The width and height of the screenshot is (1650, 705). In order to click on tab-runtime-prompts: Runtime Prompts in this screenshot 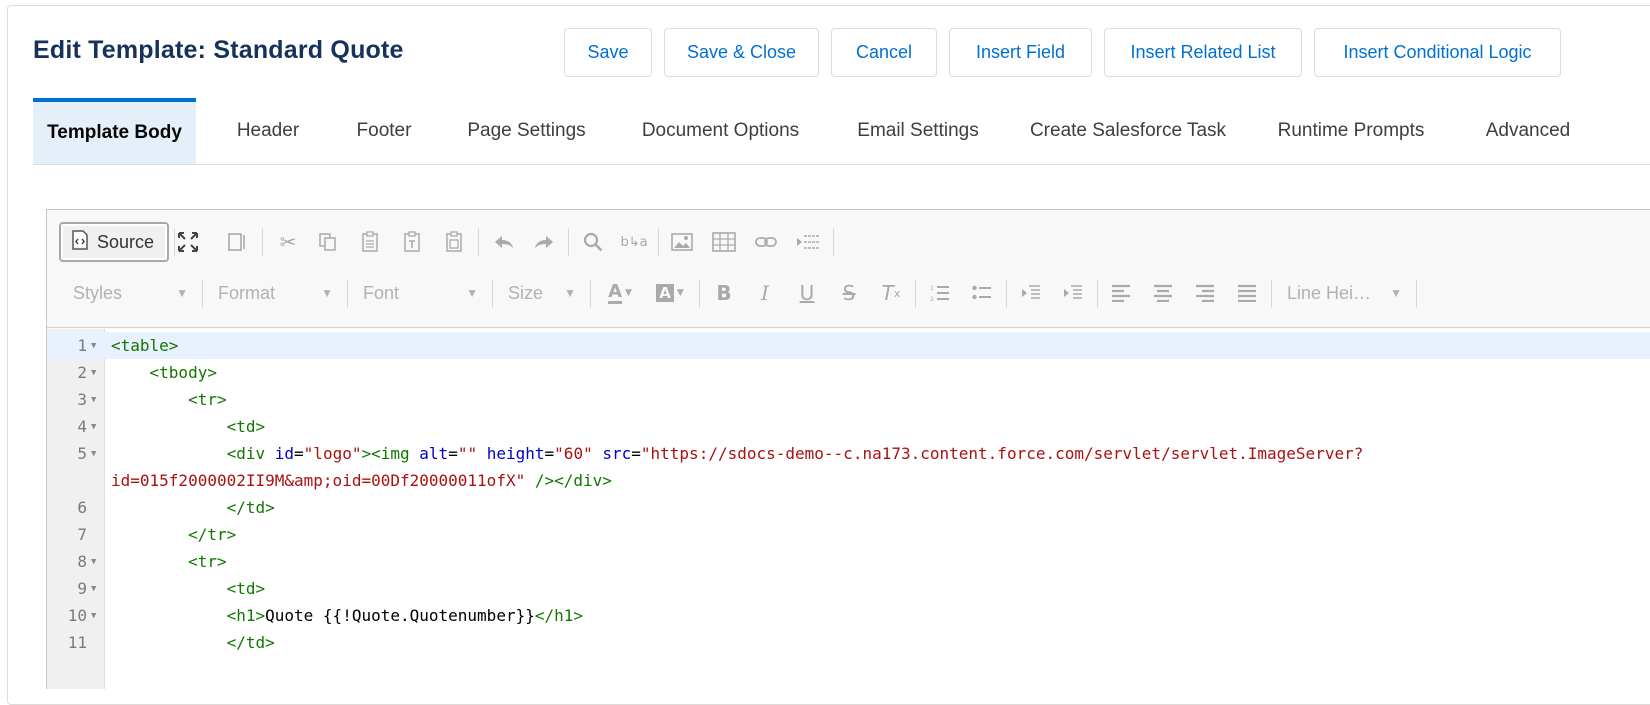, I will do `click(1351, 131)`.